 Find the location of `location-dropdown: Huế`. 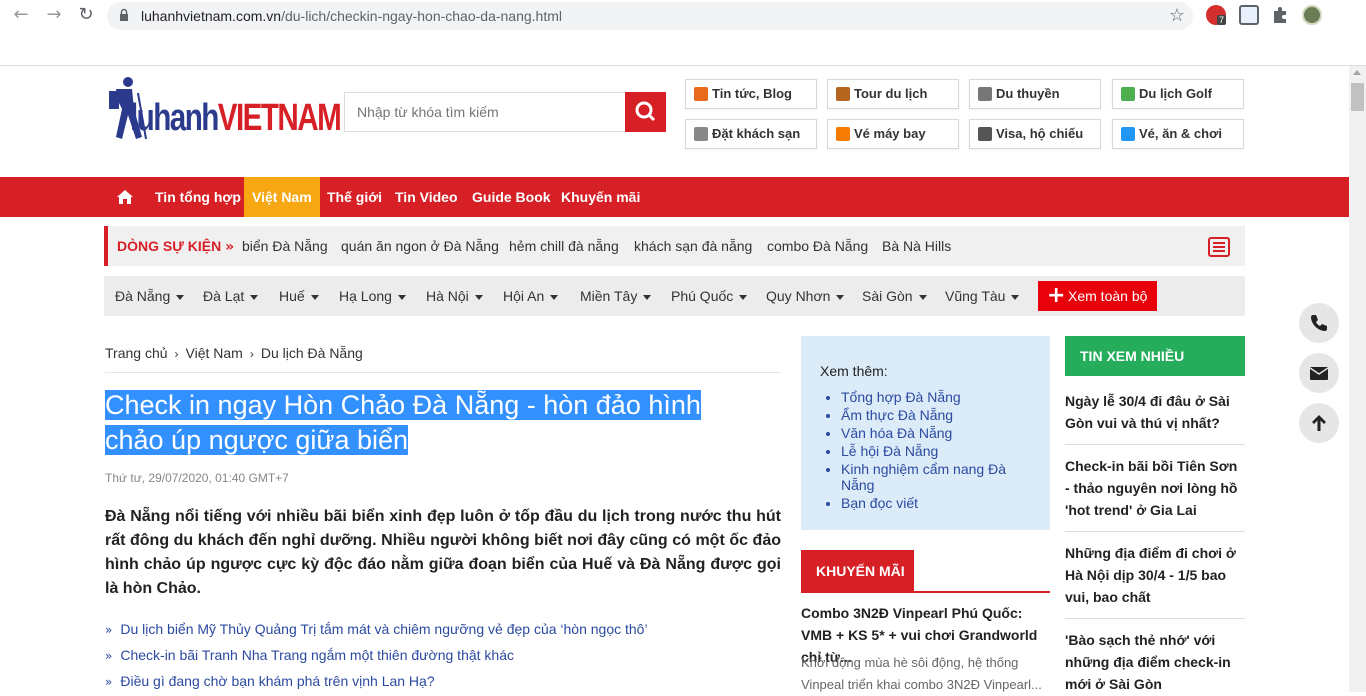

location-dropdown: Huế is located at coordinates (299, 296).